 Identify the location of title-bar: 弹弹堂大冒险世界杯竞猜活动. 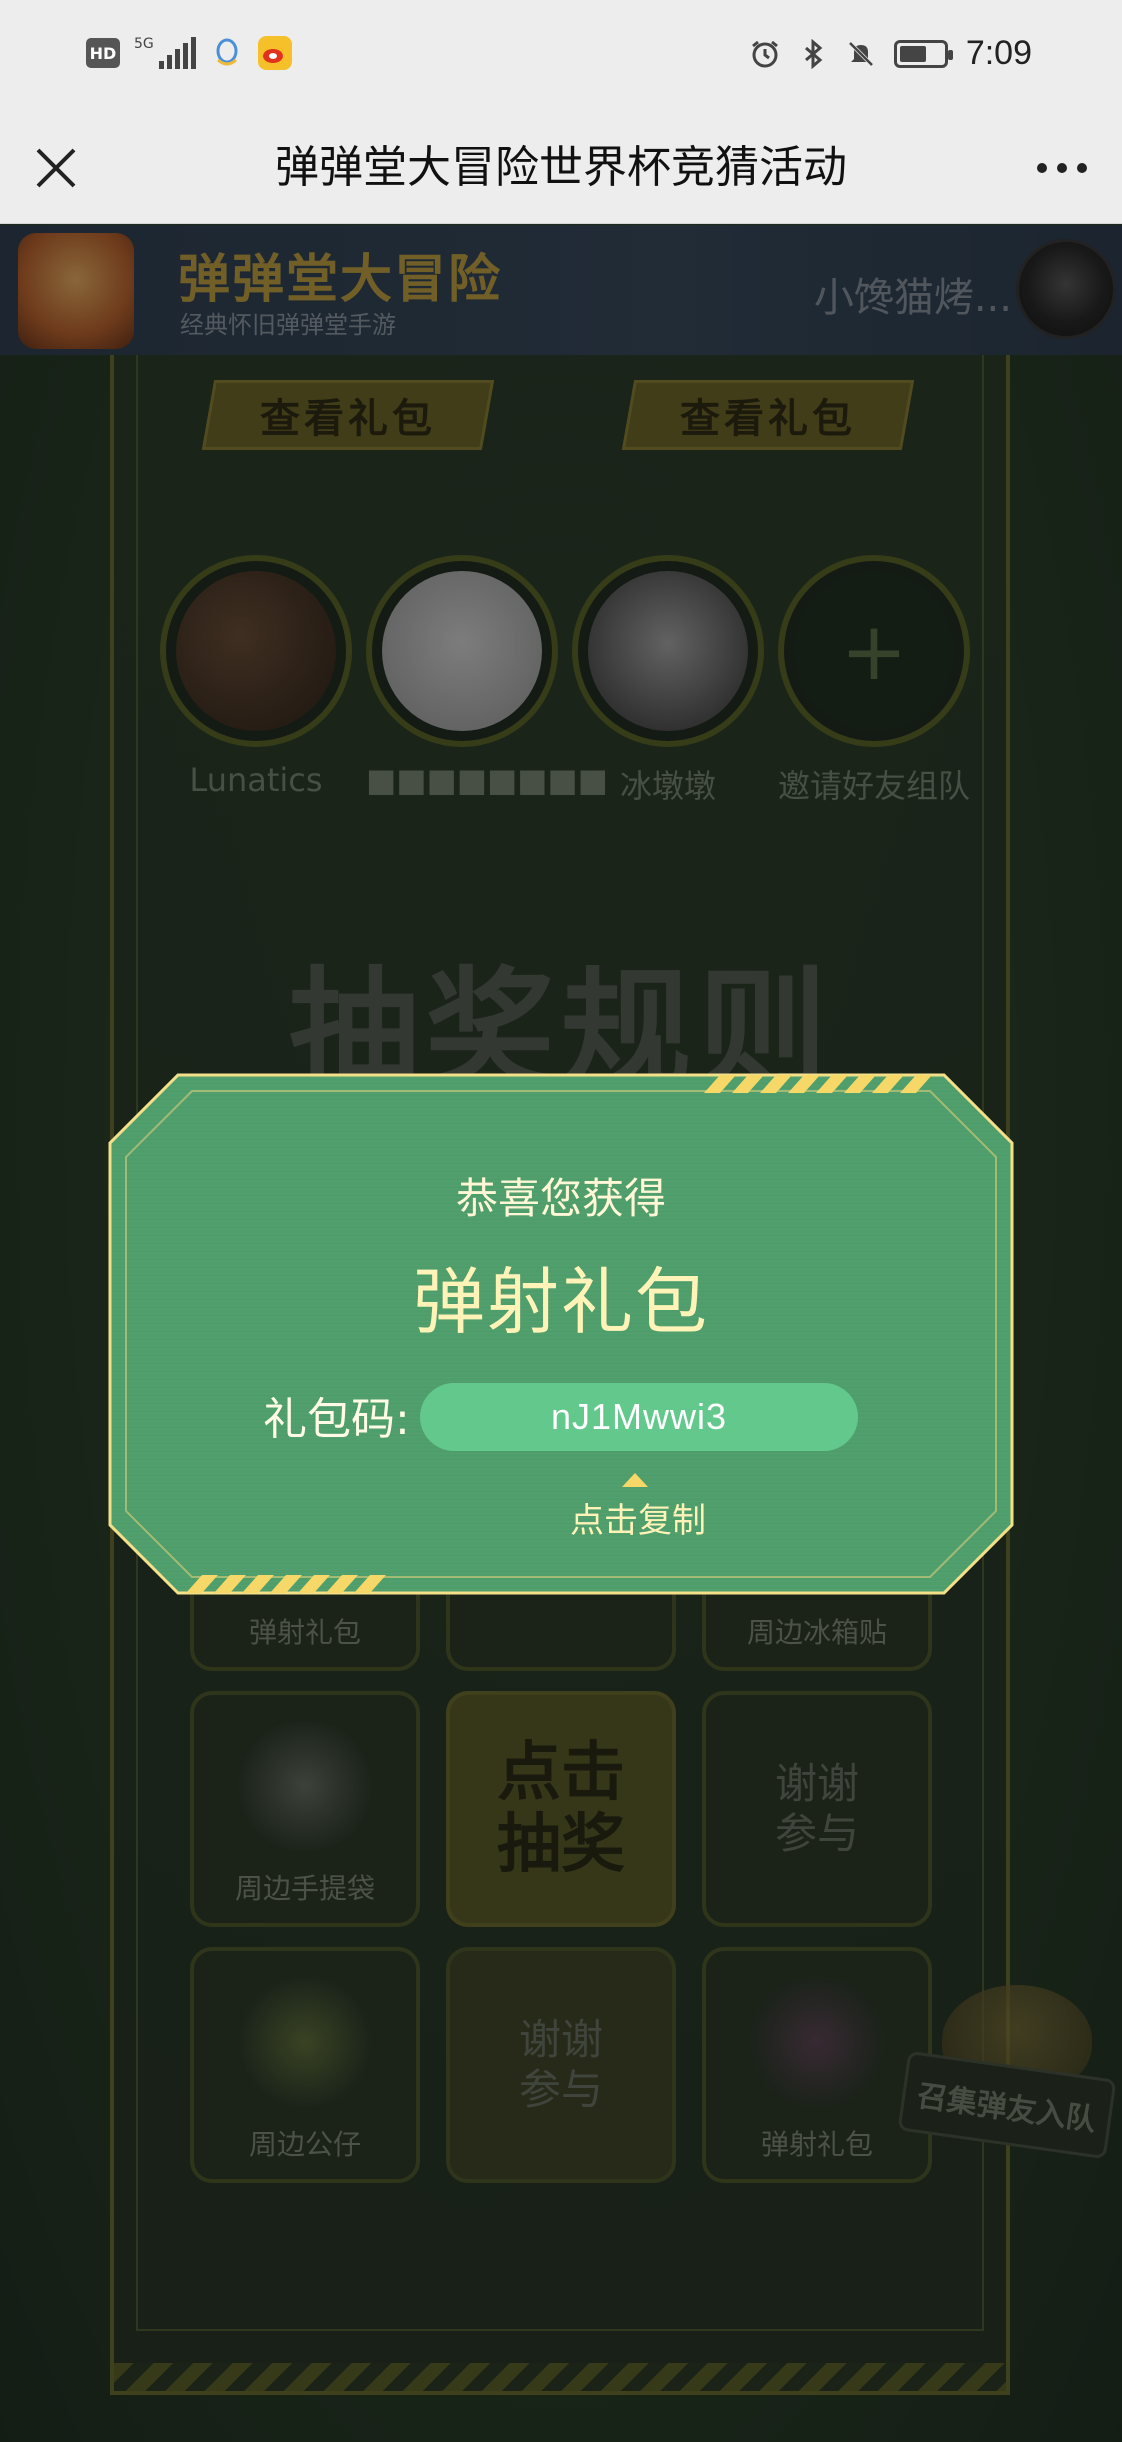
(561, 168).